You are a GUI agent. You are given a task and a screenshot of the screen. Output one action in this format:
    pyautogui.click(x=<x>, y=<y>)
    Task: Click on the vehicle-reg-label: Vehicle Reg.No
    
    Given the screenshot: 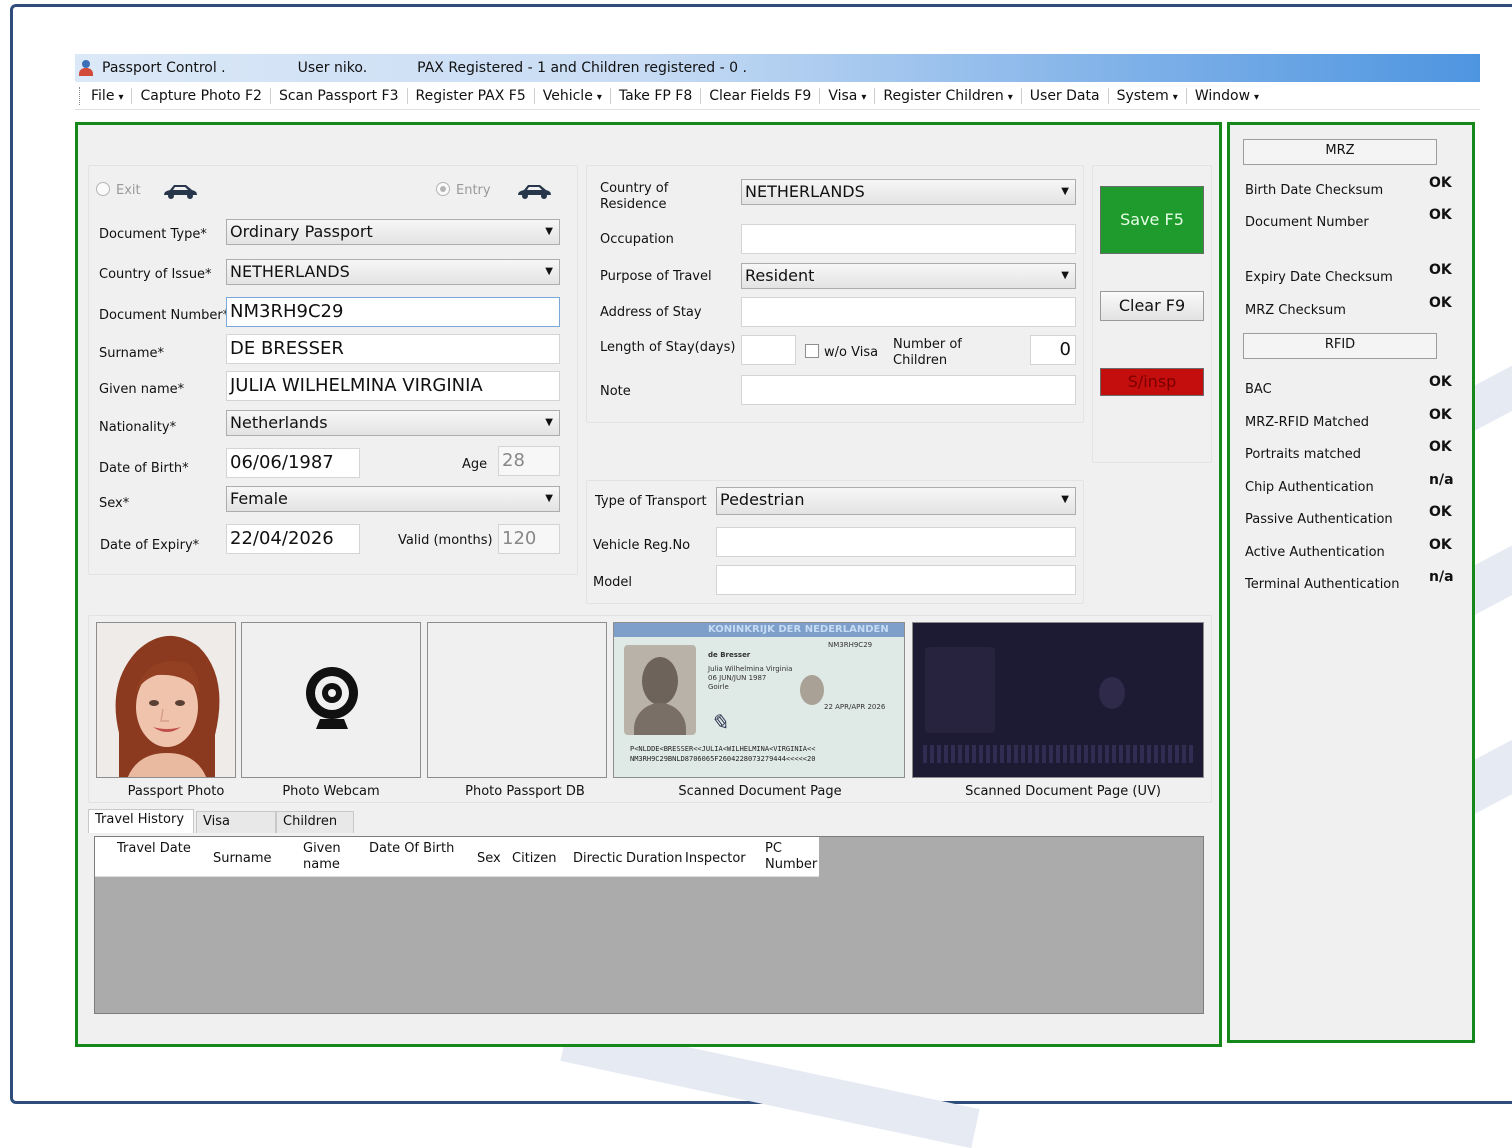 What is the action you would take?
    pyautogui.click(x=642, y=545)
    